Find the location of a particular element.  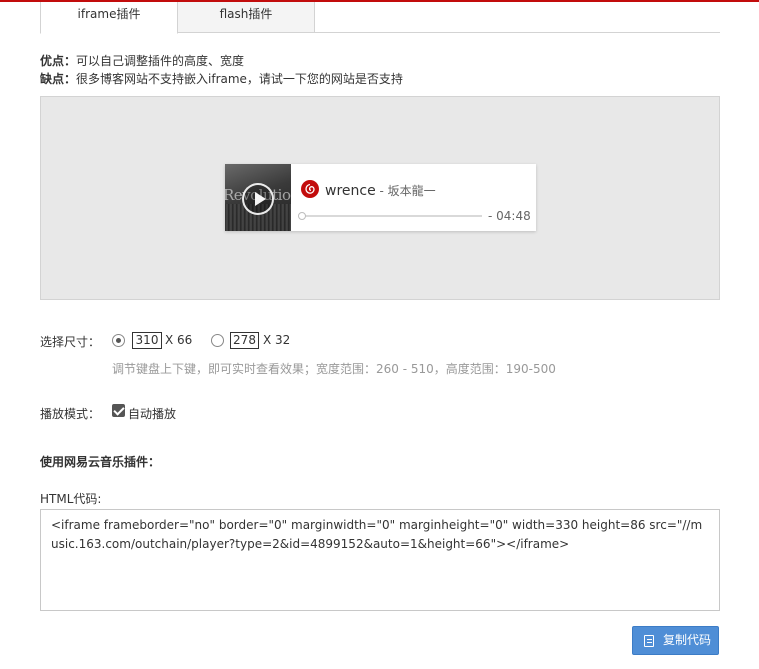

pros-label: 优点： is located at coordinates (58, 61).